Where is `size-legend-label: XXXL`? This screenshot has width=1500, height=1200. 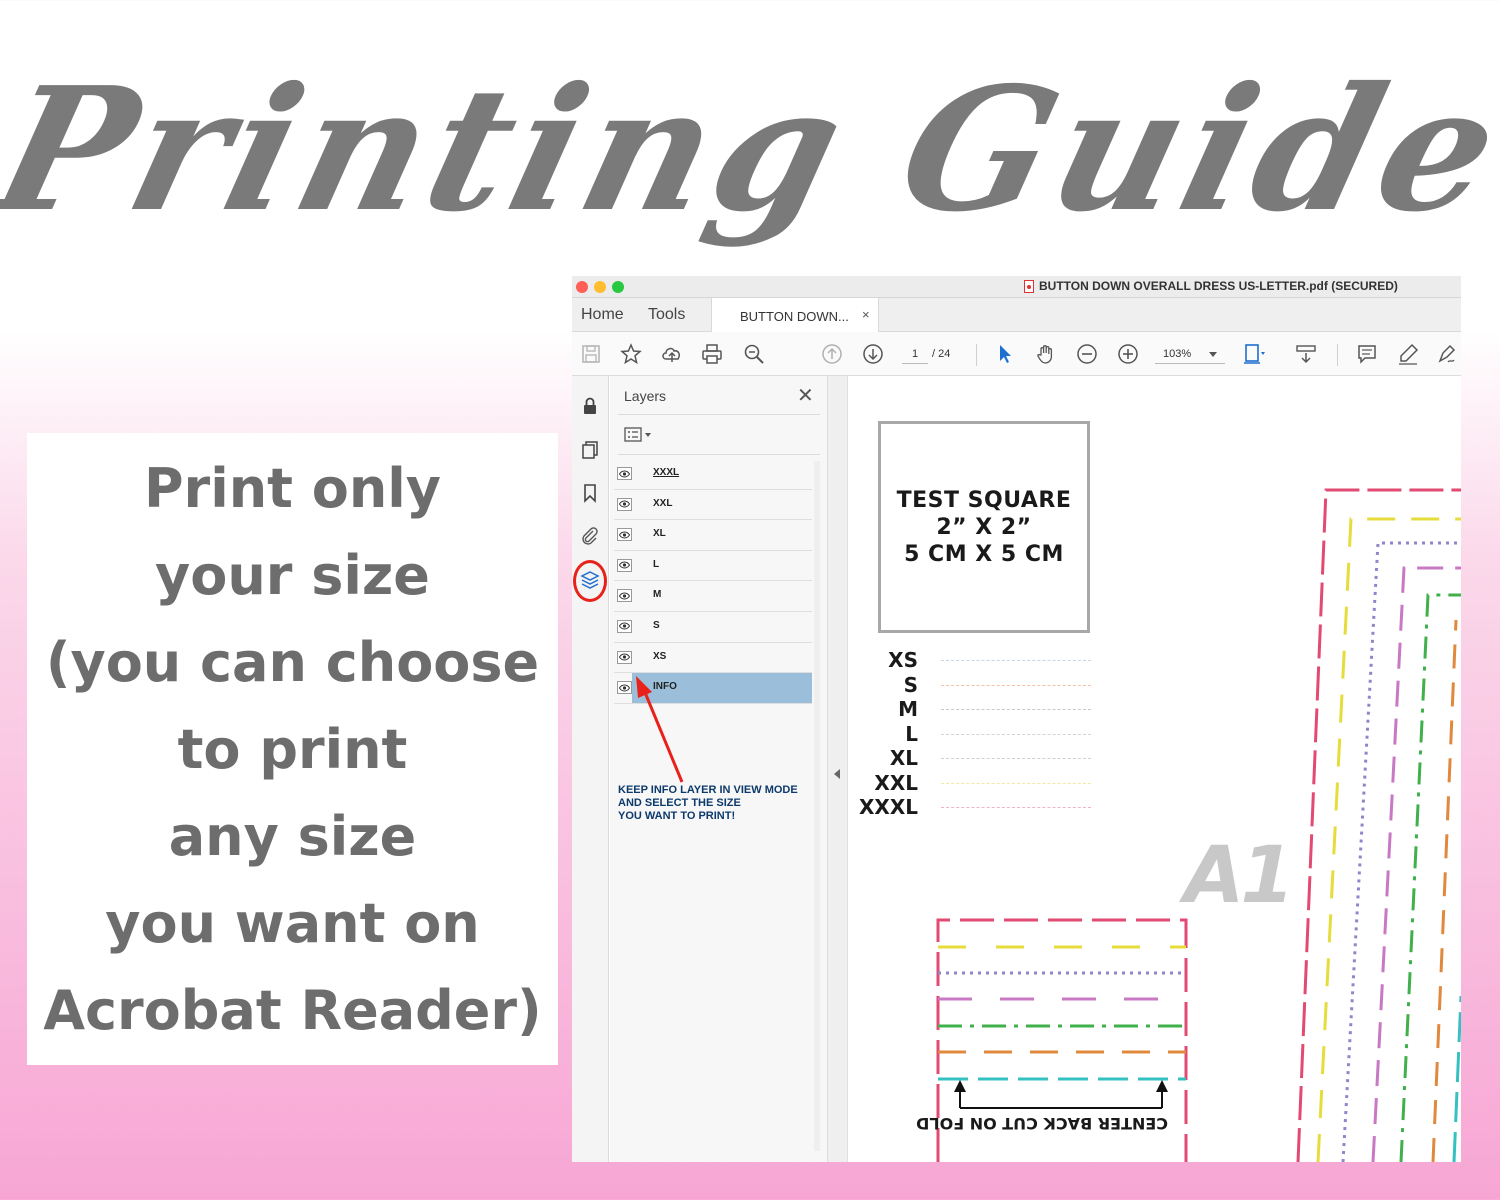 size-legend-label: XXXL is located at coordinates (888, 807).